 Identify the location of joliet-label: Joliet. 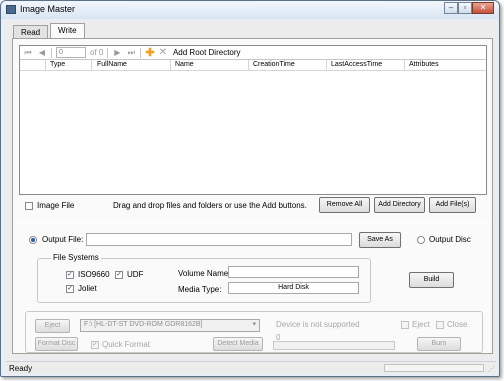
(87, 288).